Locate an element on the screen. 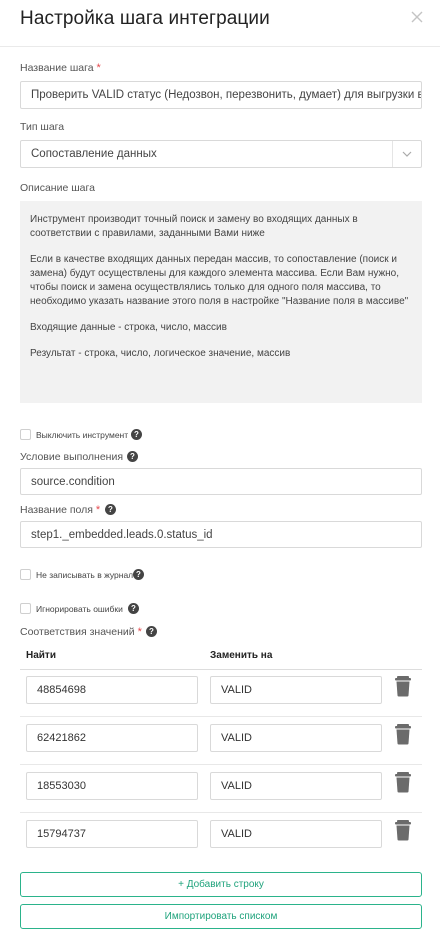 The height and width of the screenshot is (938, 440). field-name-label: Название поля * is located at coordinates (60, 510).